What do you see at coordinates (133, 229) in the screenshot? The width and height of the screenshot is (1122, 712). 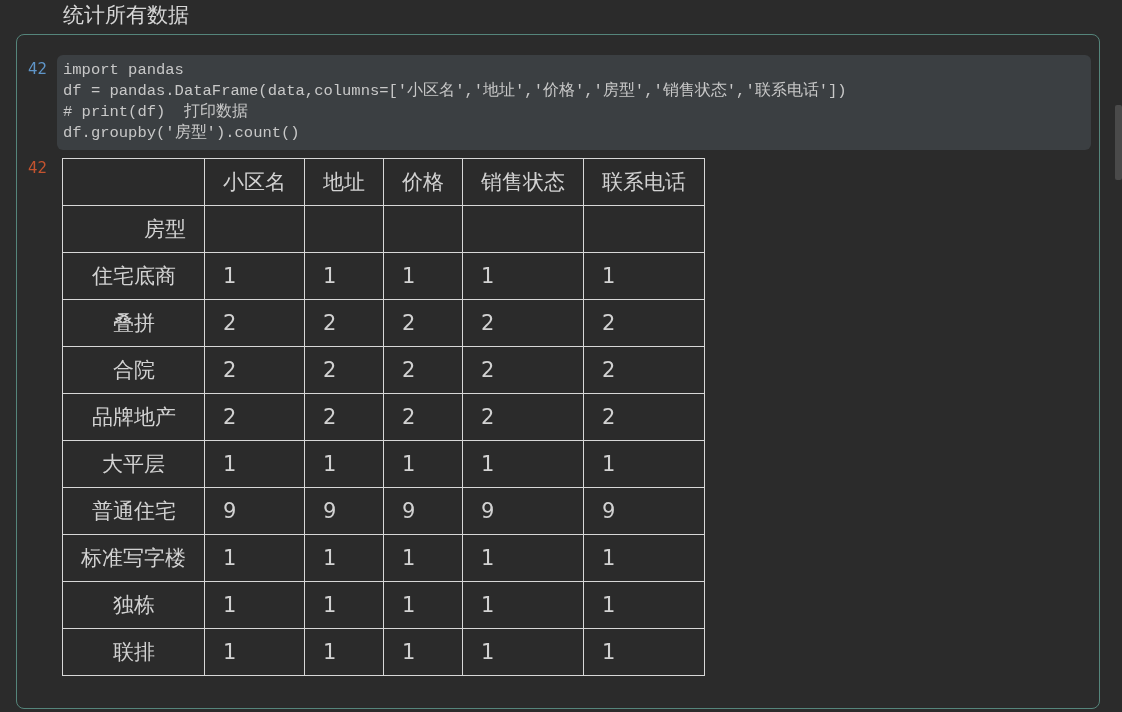 I see `index-name-header: 房型` at bounding box center [133, 229].